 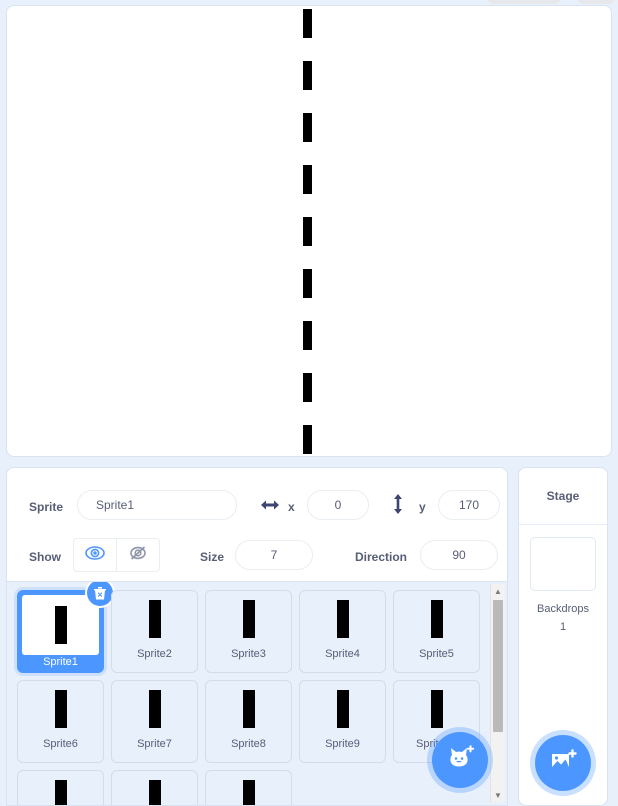 I want to click on cat-plus-icon, so click(x=460, y=760).